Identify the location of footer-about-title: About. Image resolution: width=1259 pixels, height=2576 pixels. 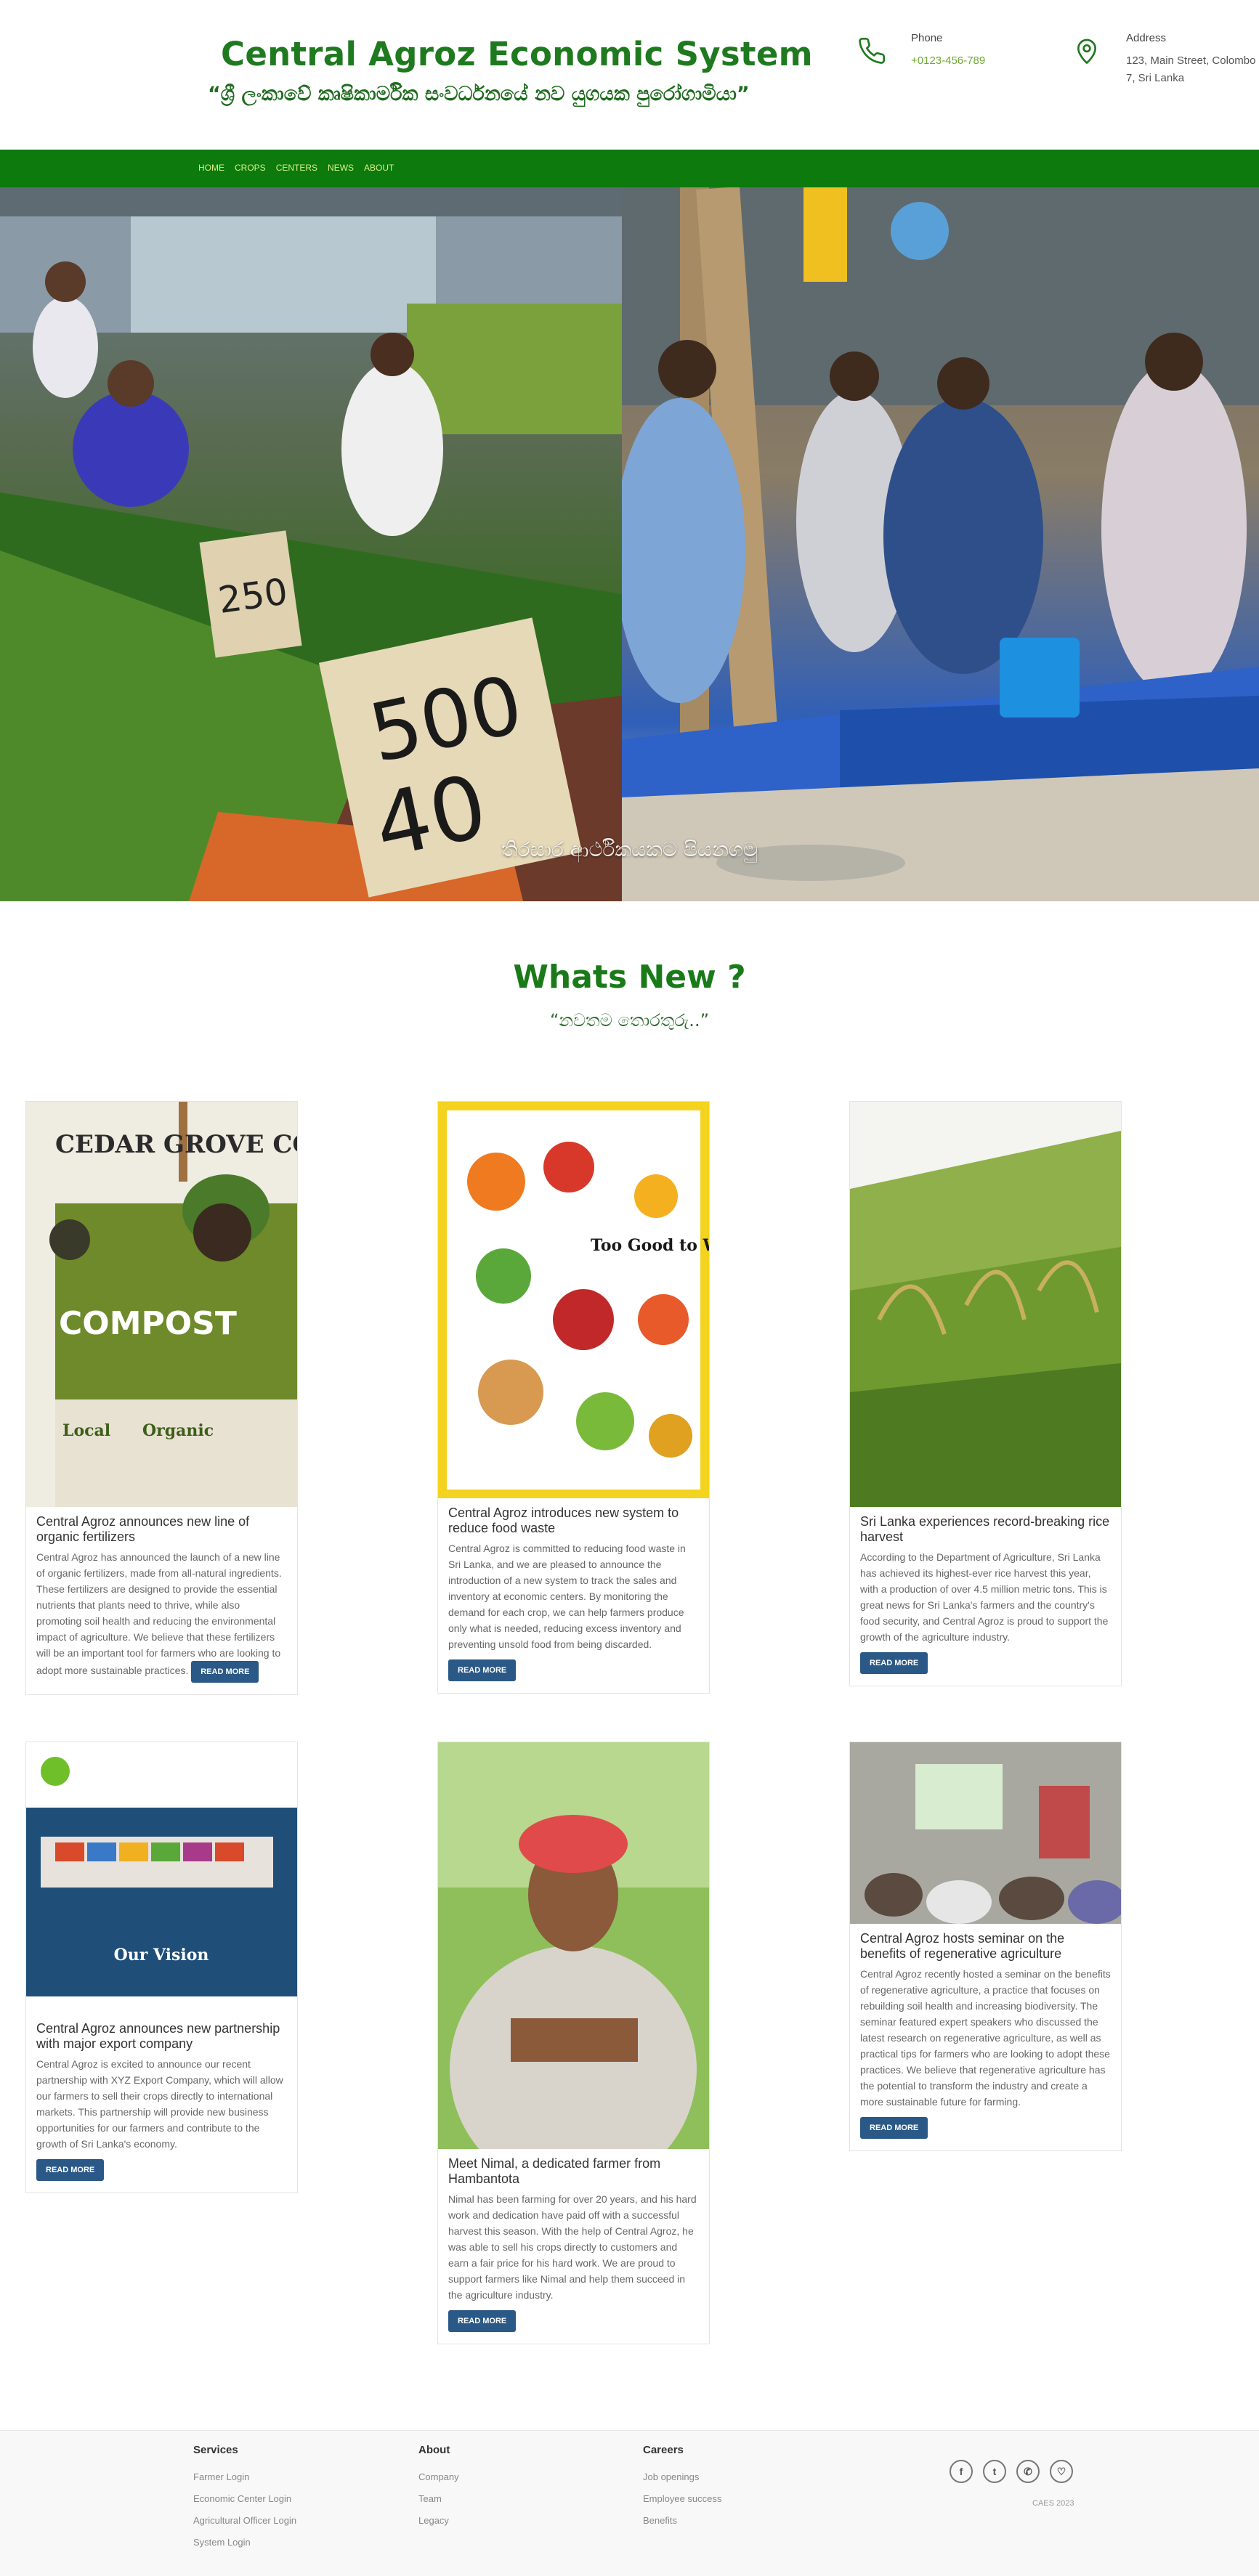
(434, 2450).